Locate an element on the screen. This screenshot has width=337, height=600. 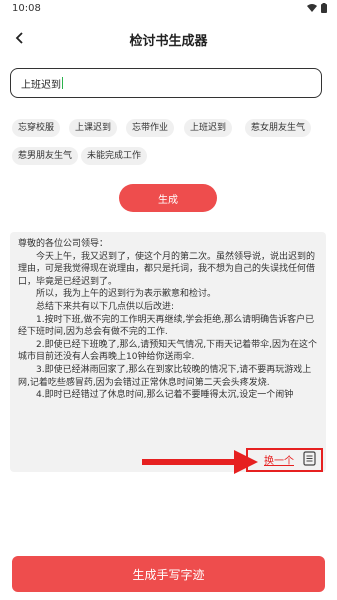
wifi-icon is located at coordinates (312, 8).